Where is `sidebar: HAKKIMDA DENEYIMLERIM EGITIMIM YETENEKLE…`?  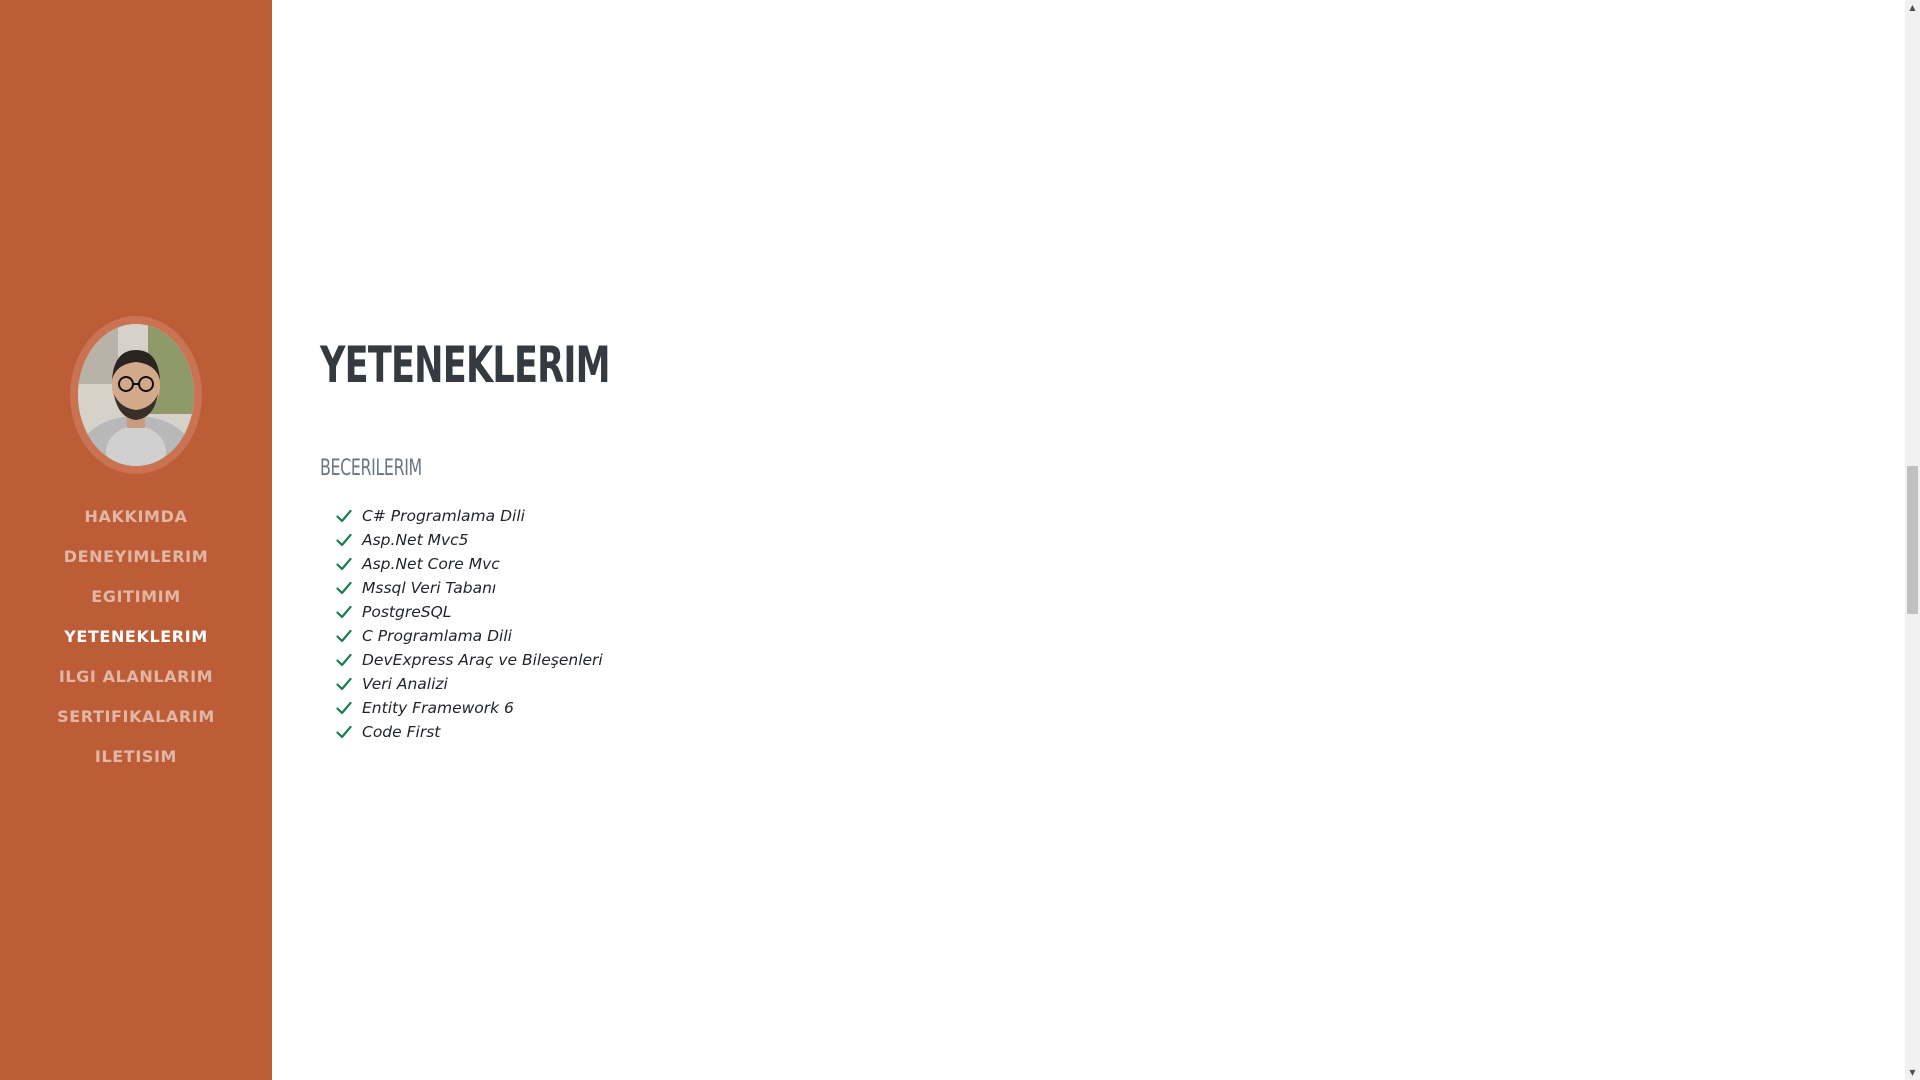
sidebar: HAKKIMDA DENEYIMLERIM EGITIMIM YETENEKLE… is located at coordinates (136, 540).